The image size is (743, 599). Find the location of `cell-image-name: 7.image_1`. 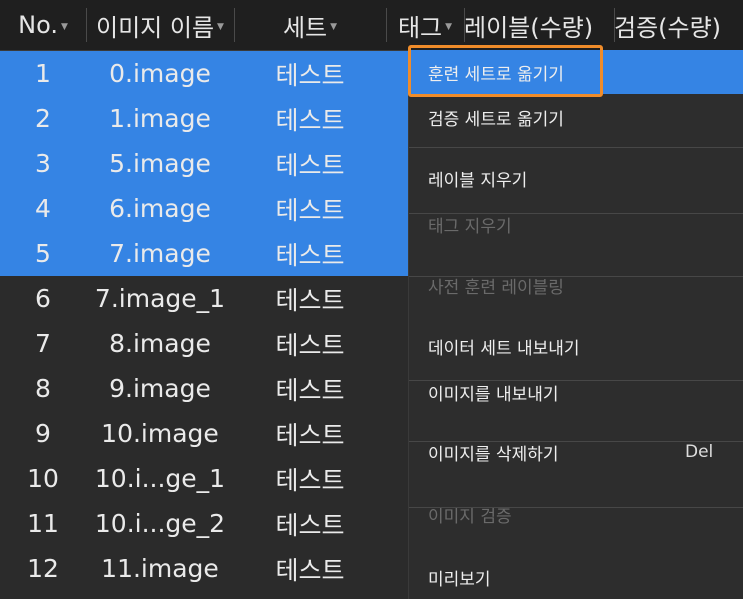

cell-image-name: 7.image_1 is located at coordinates (160, 298).